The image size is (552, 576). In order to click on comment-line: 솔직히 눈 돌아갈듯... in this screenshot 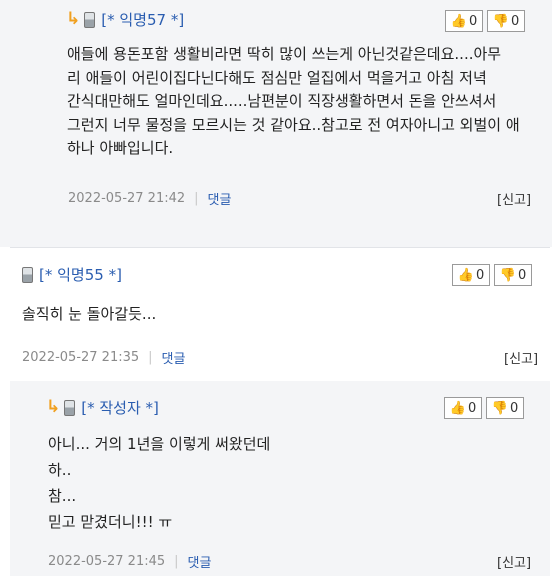, I will do `click(89, 314)`.